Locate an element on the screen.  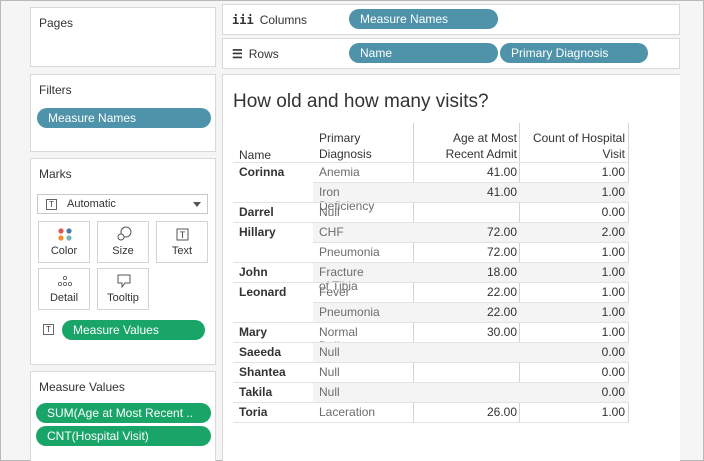
cell-diagnosis: Anemia is located at coordinates (339, 172).